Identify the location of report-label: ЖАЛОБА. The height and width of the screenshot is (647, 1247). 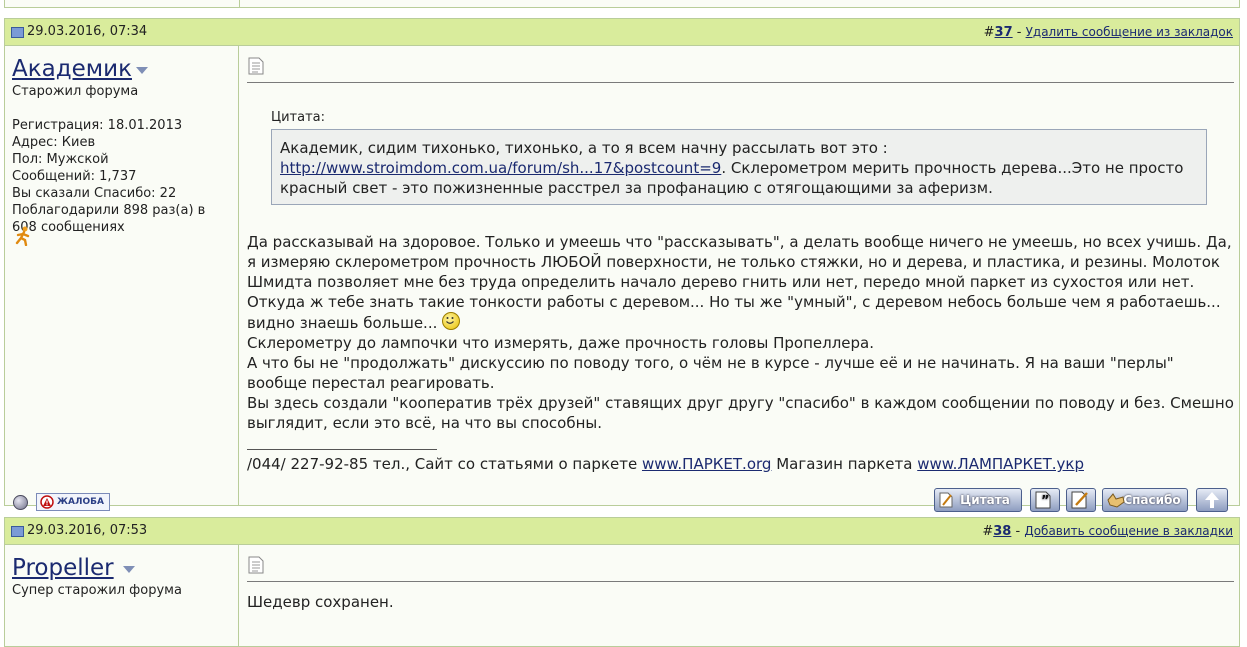
(80, 502).